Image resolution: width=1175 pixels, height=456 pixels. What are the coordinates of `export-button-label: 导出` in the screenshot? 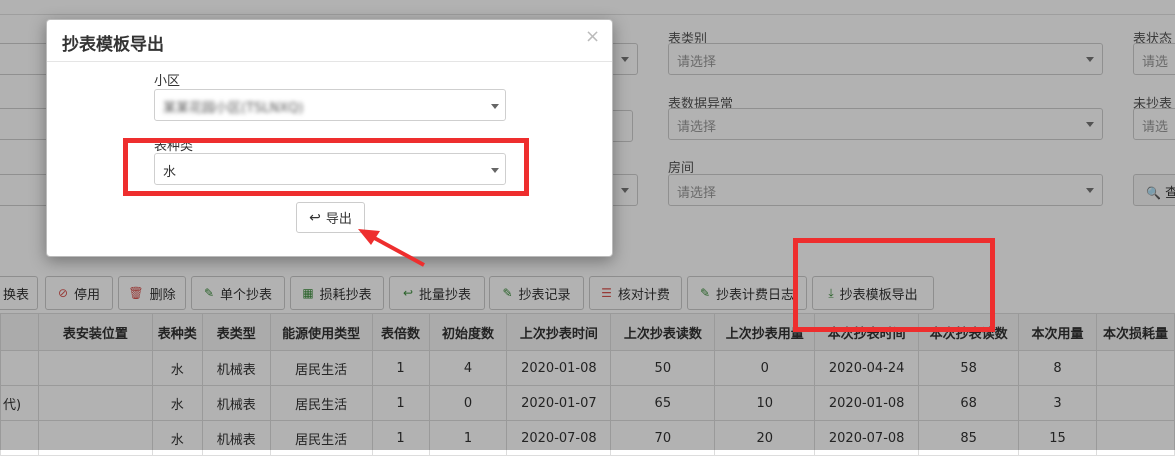 It's located at (338, 219).